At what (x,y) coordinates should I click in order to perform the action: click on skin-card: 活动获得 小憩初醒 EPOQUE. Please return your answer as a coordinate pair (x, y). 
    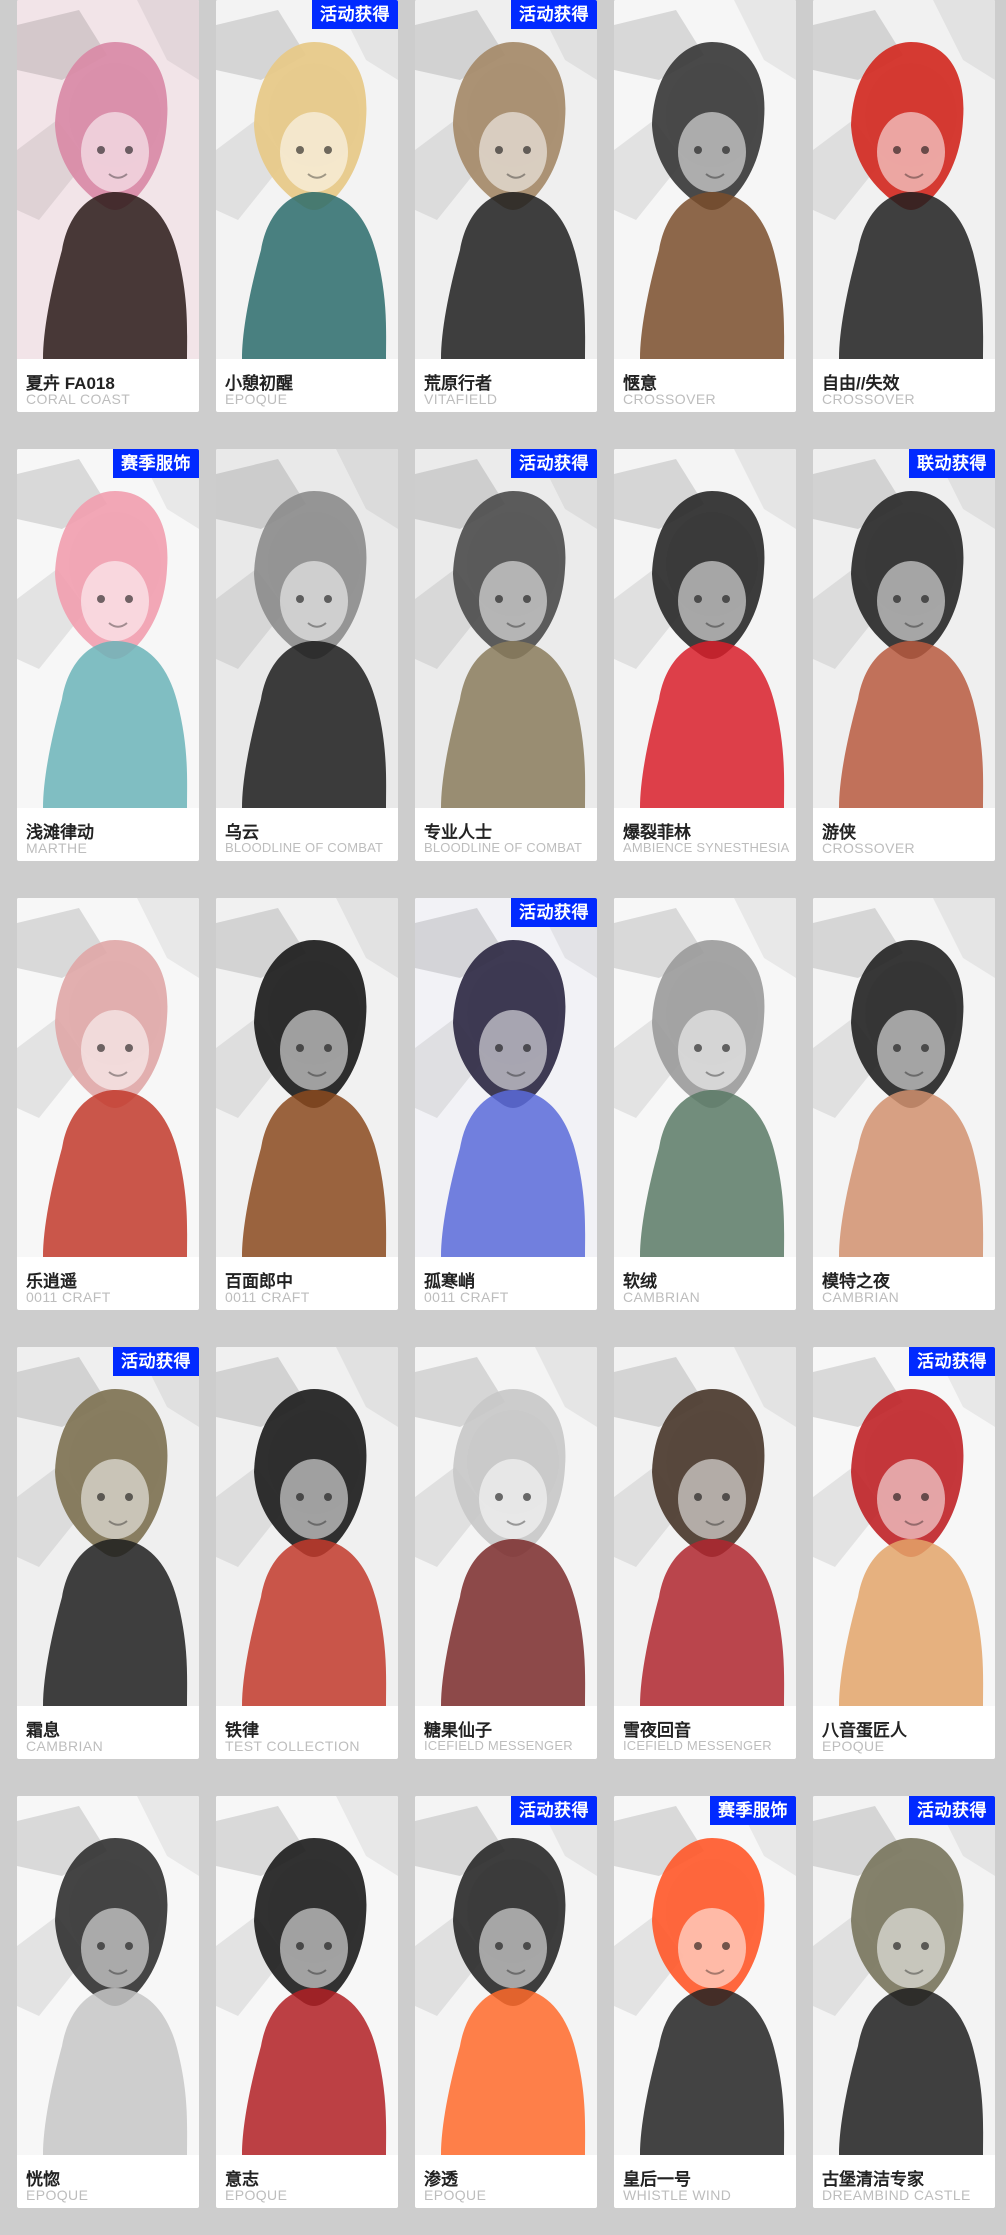
    Looking at the image, I should click on (307, 206).